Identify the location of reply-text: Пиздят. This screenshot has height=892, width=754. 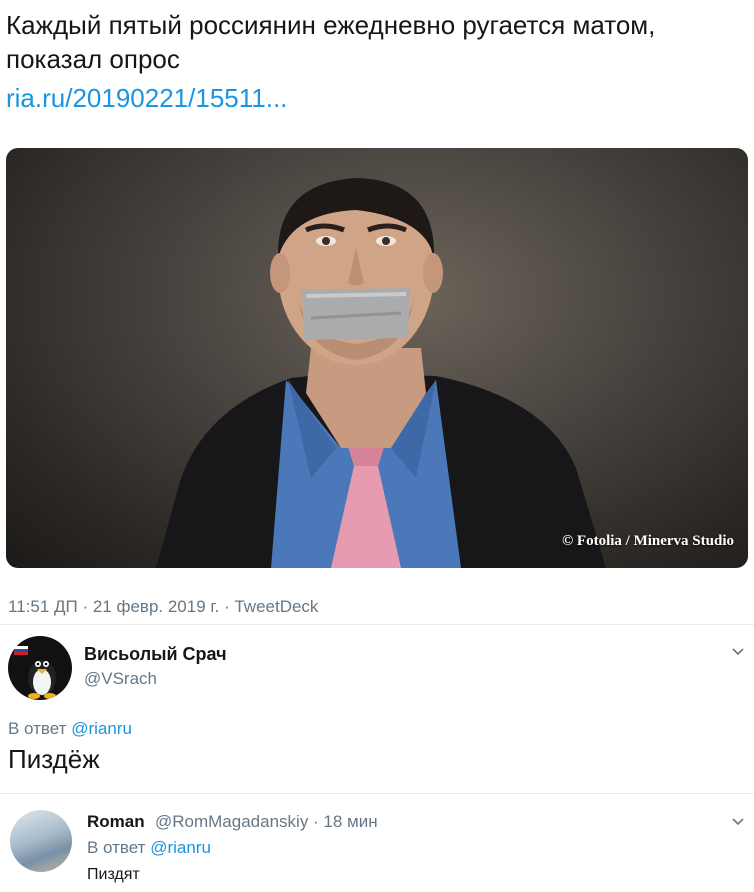
(113, 874).